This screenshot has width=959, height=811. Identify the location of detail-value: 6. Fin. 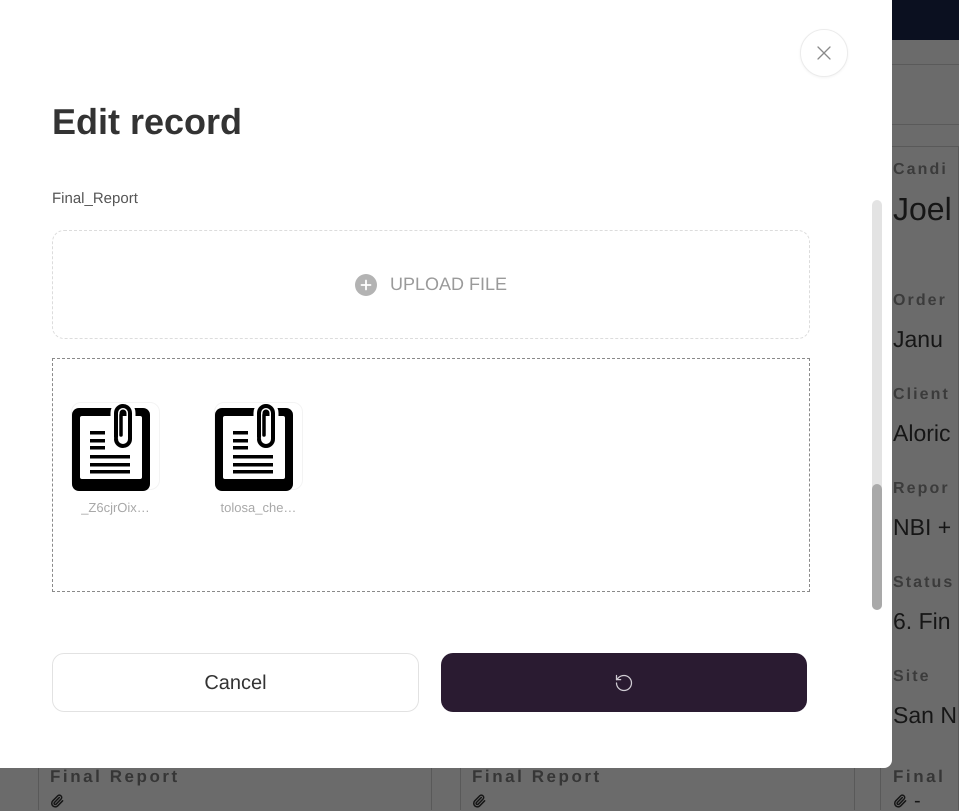
(922, 621).